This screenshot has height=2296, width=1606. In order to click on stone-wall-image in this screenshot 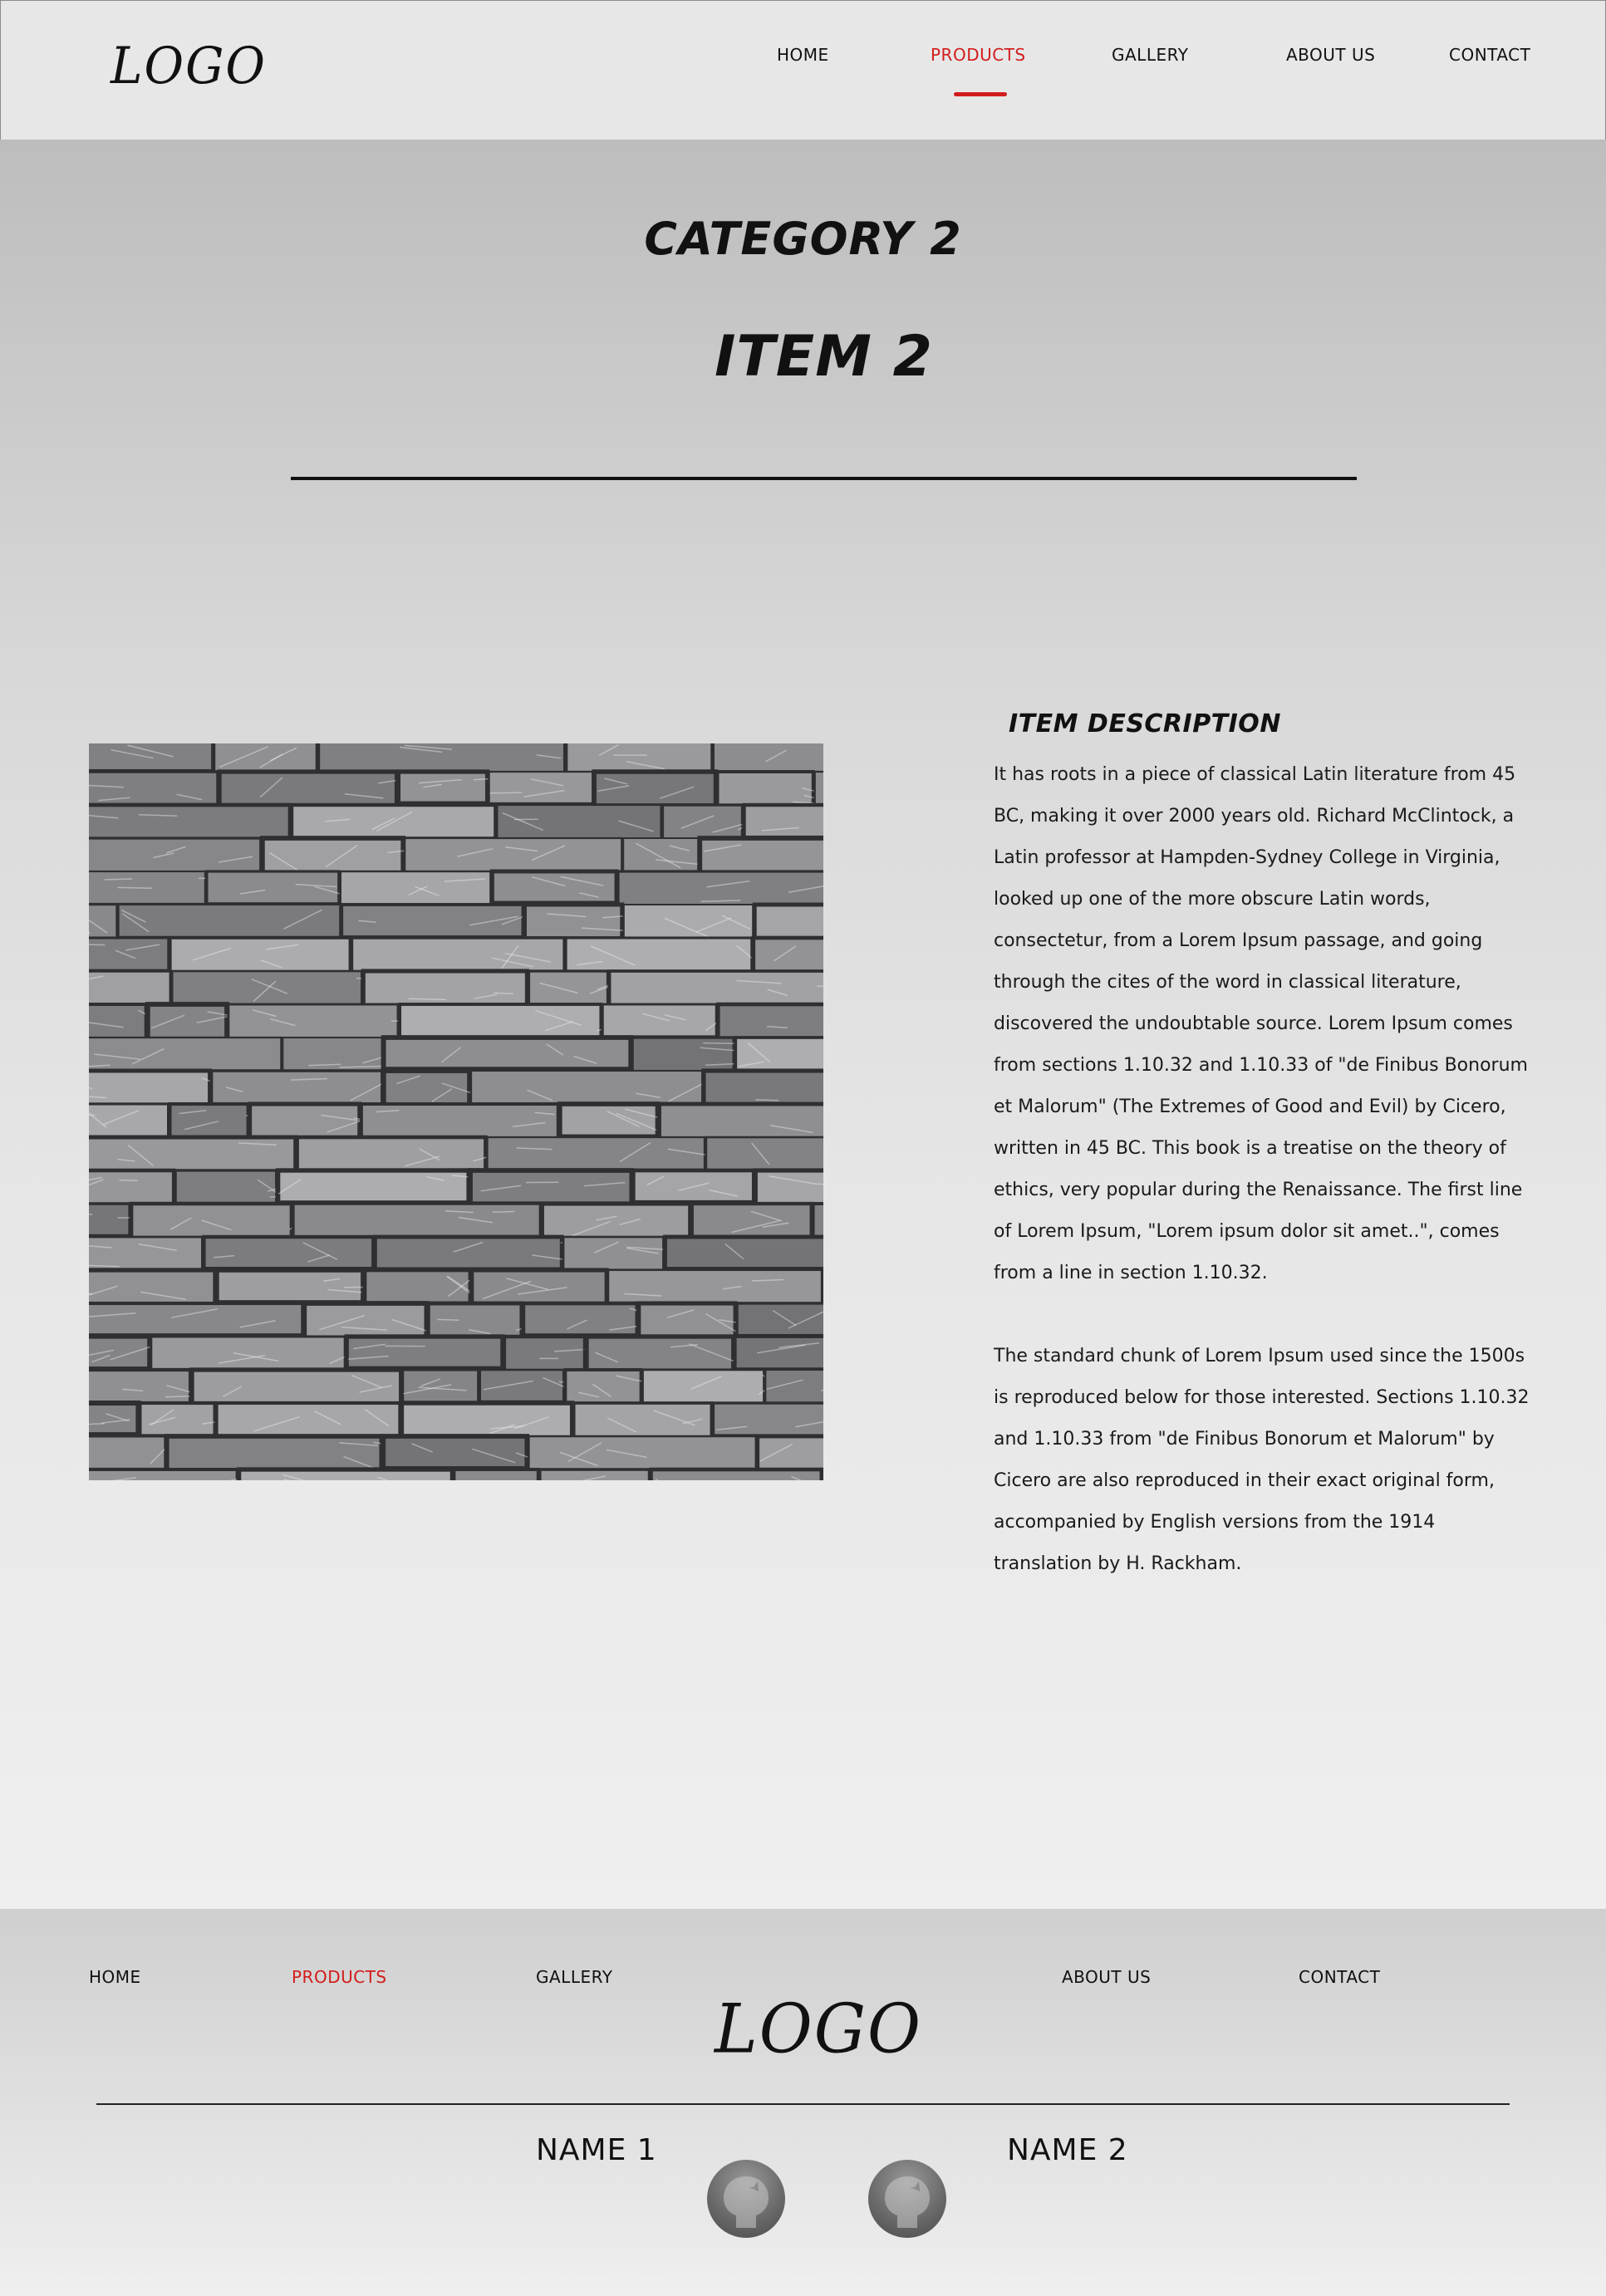, I will do `click(456, 1111)`.